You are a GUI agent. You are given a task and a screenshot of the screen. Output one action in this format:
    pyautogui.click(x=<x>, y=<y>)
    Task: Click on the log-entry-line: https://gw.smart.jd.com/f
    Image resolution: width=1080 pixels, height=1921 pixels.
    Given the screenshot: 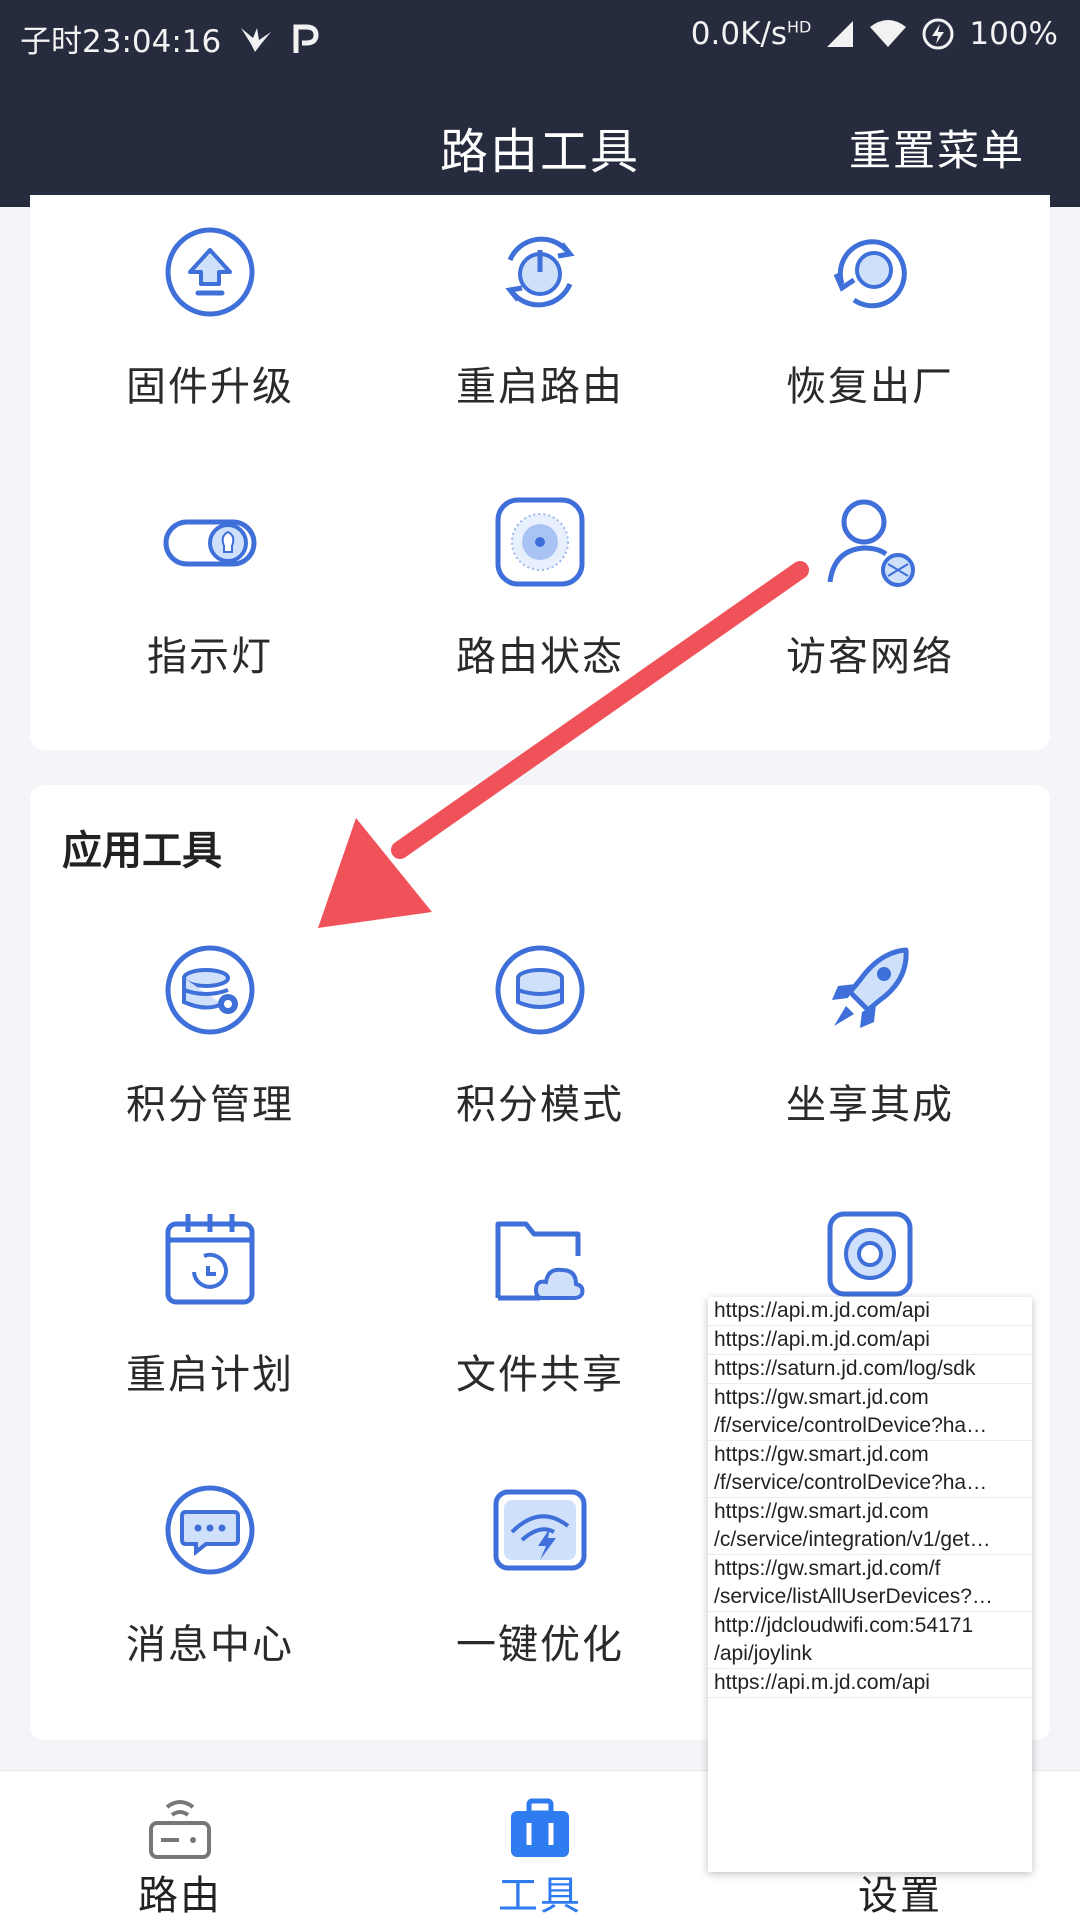 What is the action you would take?
    pyautogui.click(x=827, y=1568)
    